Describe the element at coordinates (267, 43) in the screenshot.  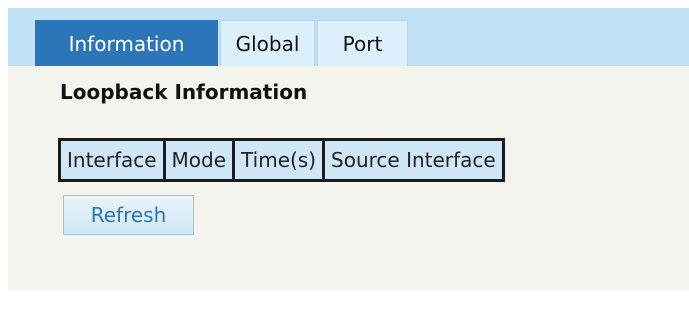
I see `tab-global: Global` at that location.